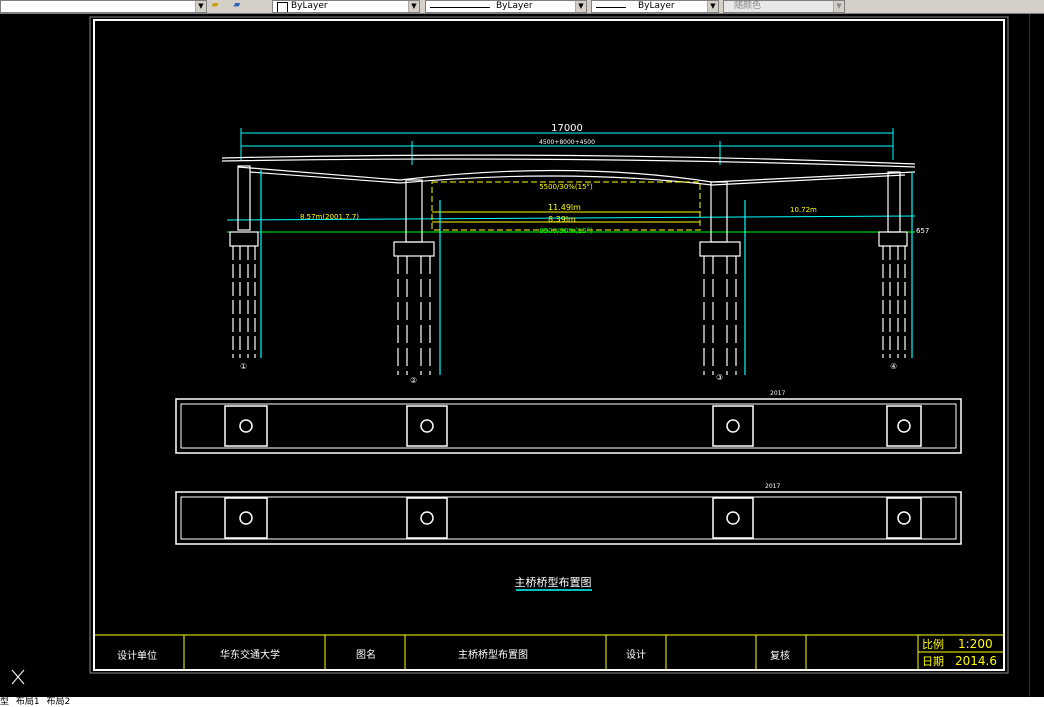 The height and width of the screenshot is (707, 1044). What do you see at coordinates (103, 6) in the screenshot?
I see `layer-dropdown: ▼` at bounding box center [103, 6].